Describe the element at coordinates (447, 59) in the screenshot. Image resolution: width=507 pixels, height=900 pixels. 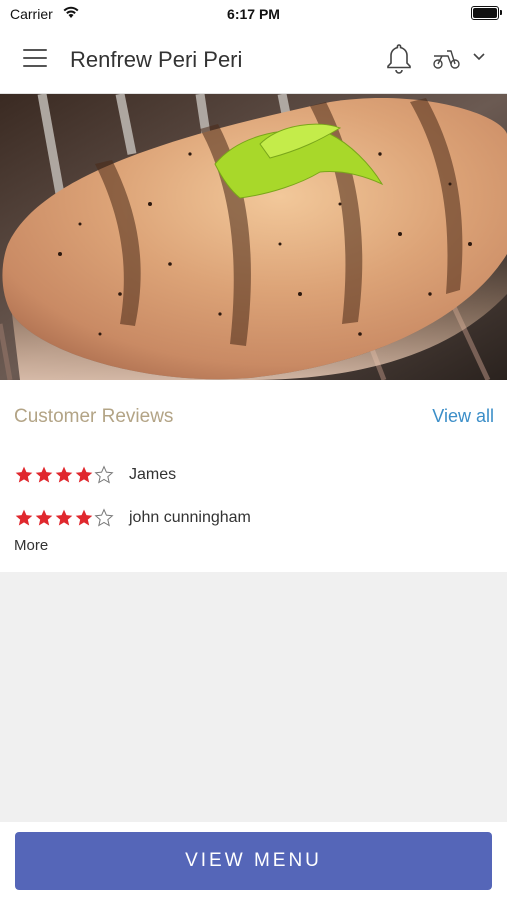
I see `delivery-scooter-icon` at that location.